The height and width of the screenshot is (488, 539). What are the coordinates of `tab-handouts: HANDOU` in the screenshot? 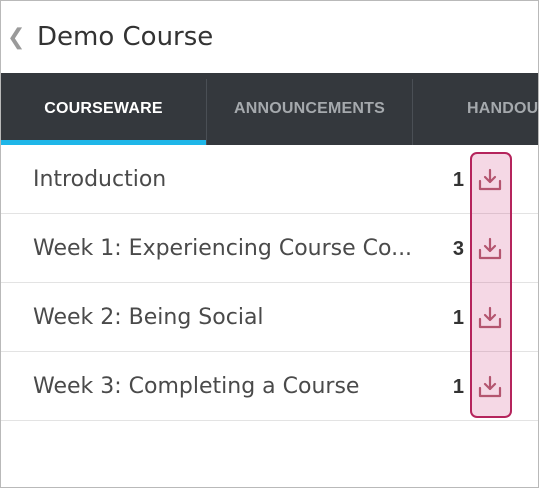 It's located at (475, 109).